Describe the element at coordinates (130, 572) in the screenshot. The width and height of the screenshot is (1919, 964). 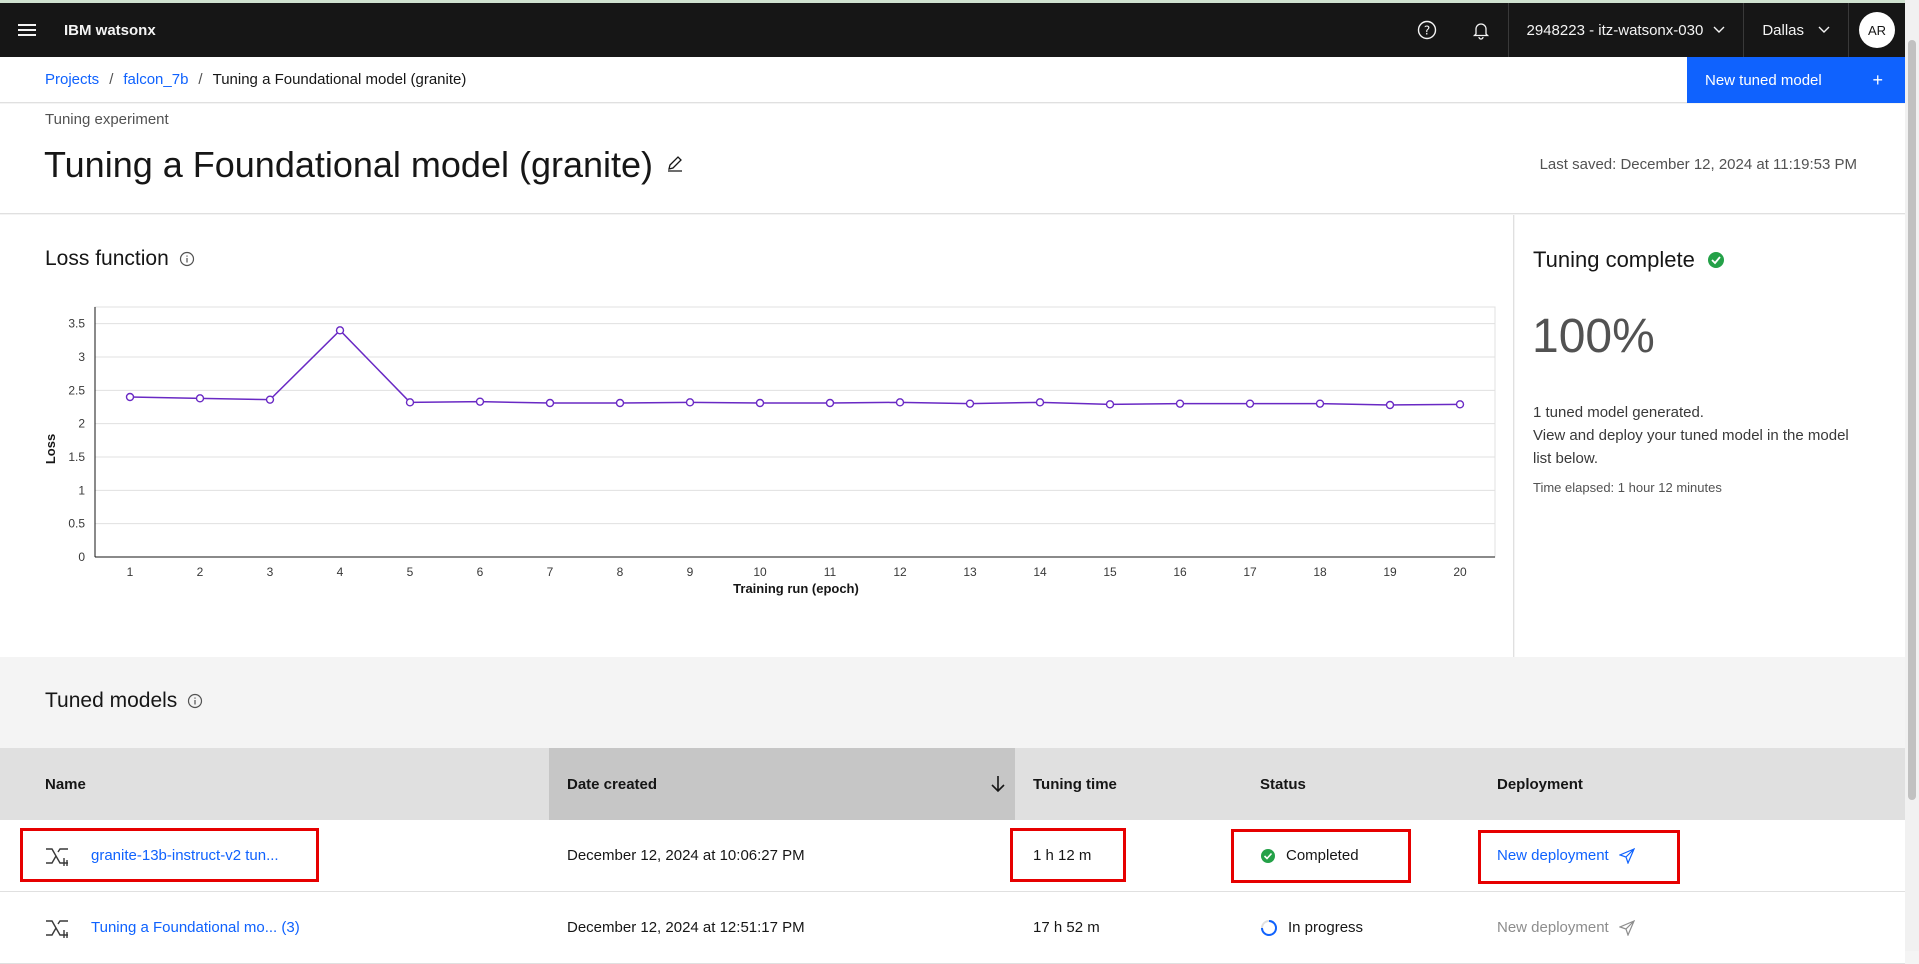
I see `x-tick-label: 1` at that location.